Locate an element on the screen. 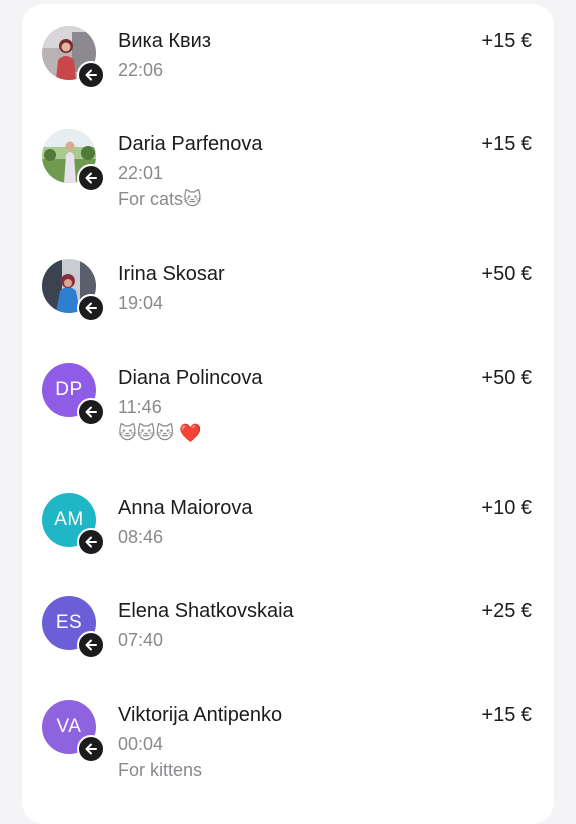 The image size is (576, 824). transaction-note: For cats🐱 is located at coordinates (160, 199).